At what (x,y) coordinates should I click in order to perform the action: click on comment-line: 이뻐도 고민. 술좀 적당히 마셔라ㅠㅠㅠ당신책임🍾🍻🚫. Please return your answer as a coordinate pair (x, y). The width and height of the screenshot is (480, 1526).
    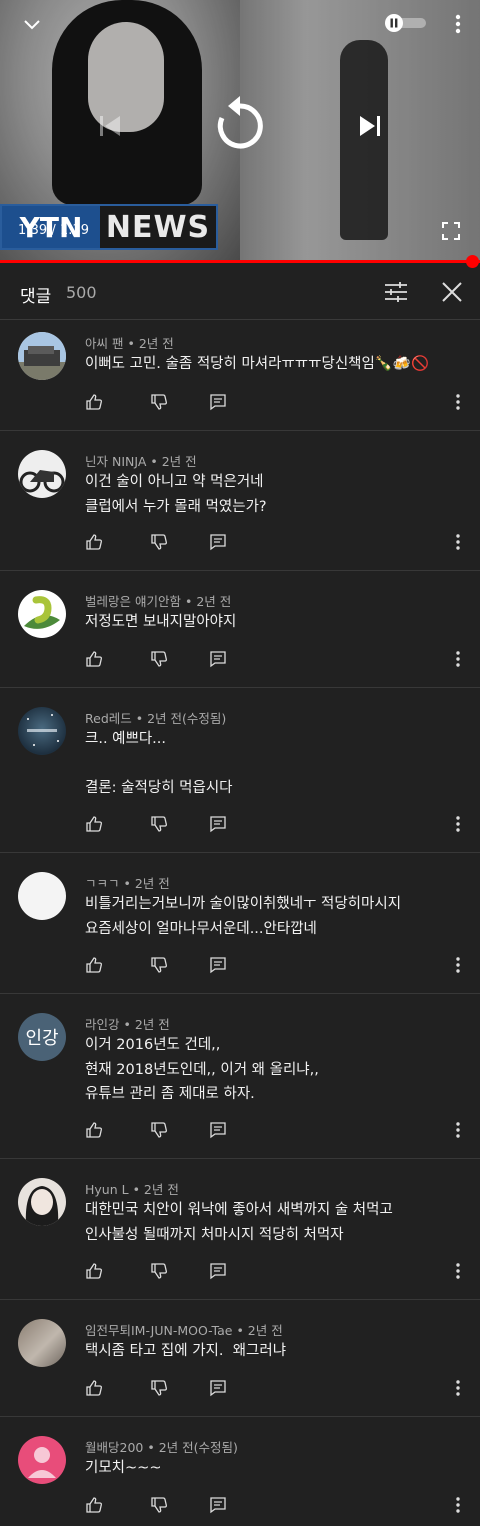
    Looking at the image, I should click on (257, 364).